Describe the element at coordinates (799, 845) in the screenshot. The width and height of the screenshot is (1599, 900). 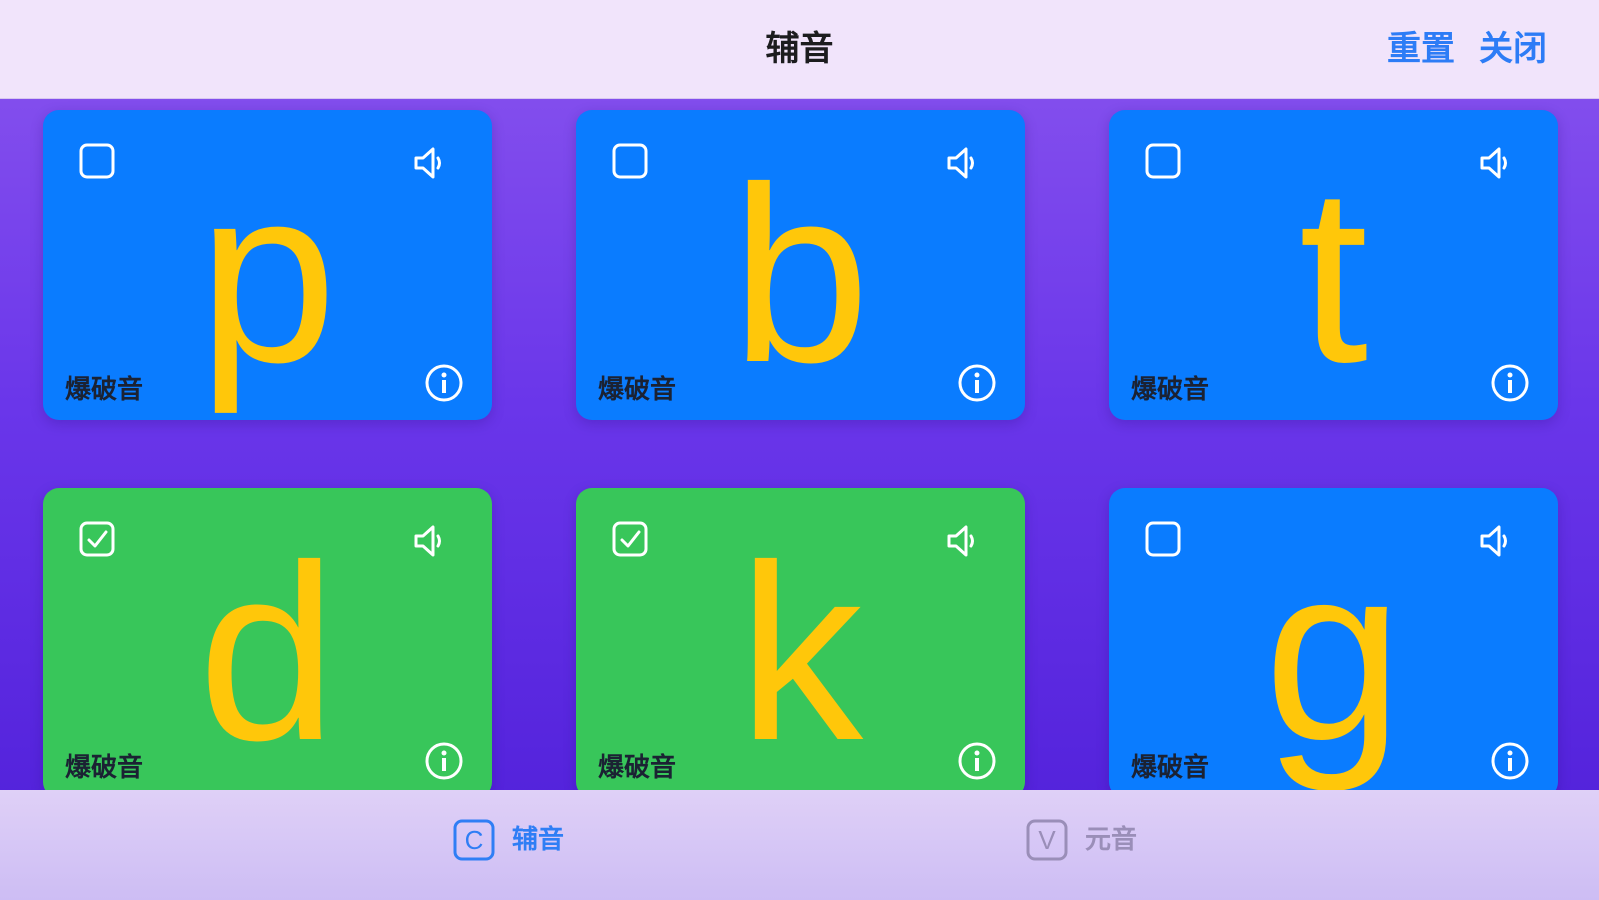
I see `tab-bar: C 辅音 V 元音` at that location.